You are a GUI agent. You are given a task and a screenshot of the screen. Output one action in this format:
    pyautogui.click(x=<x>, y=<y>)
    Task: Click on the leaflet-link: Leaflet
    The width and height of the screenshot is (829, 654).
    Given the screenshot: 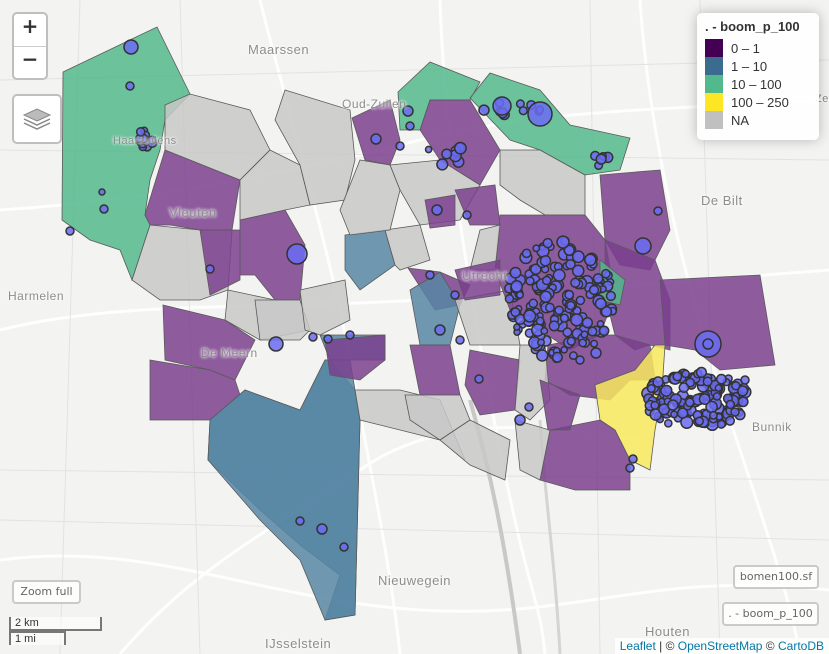 What is the action you would take?
    pyautogui.click(x=638, y=646)
    